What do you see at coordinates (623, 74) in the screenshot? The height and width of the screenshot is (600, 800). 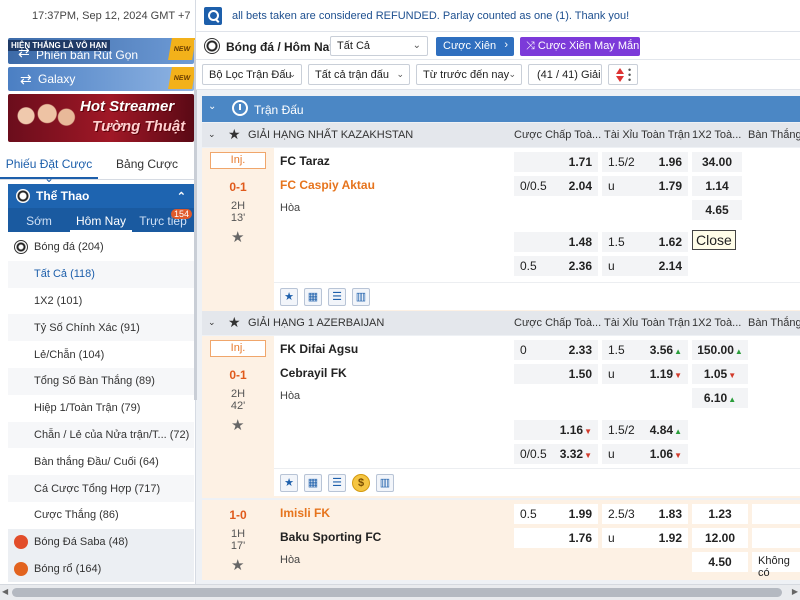 I see `sort-button: • • •` at bounding box center [623, 74].